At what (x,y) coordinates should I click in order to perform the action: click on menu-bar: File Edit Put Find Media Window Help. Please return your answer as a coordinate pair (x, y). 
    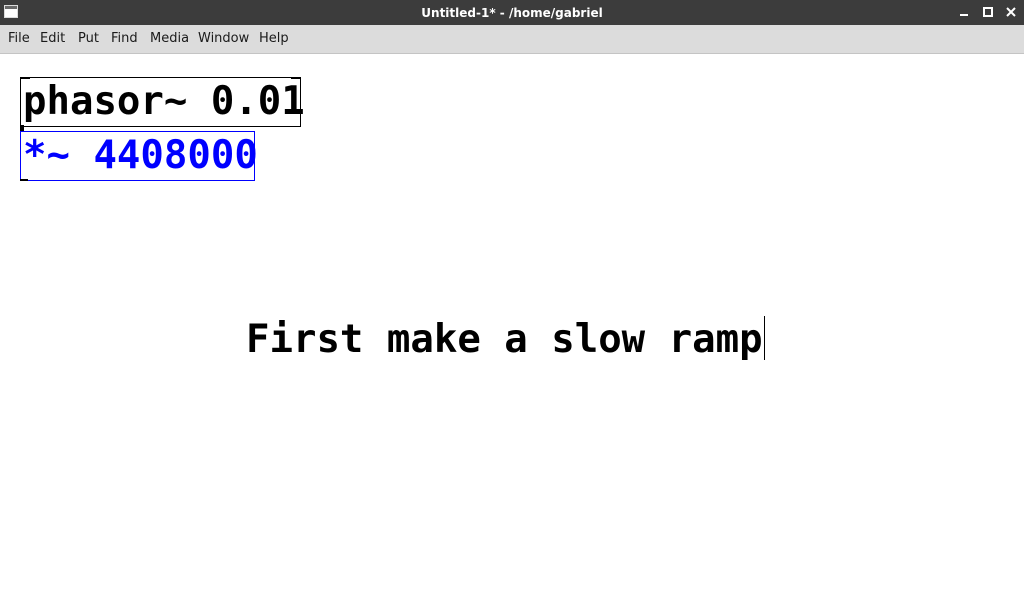
    Looking at the image, I should click on (512, 39).